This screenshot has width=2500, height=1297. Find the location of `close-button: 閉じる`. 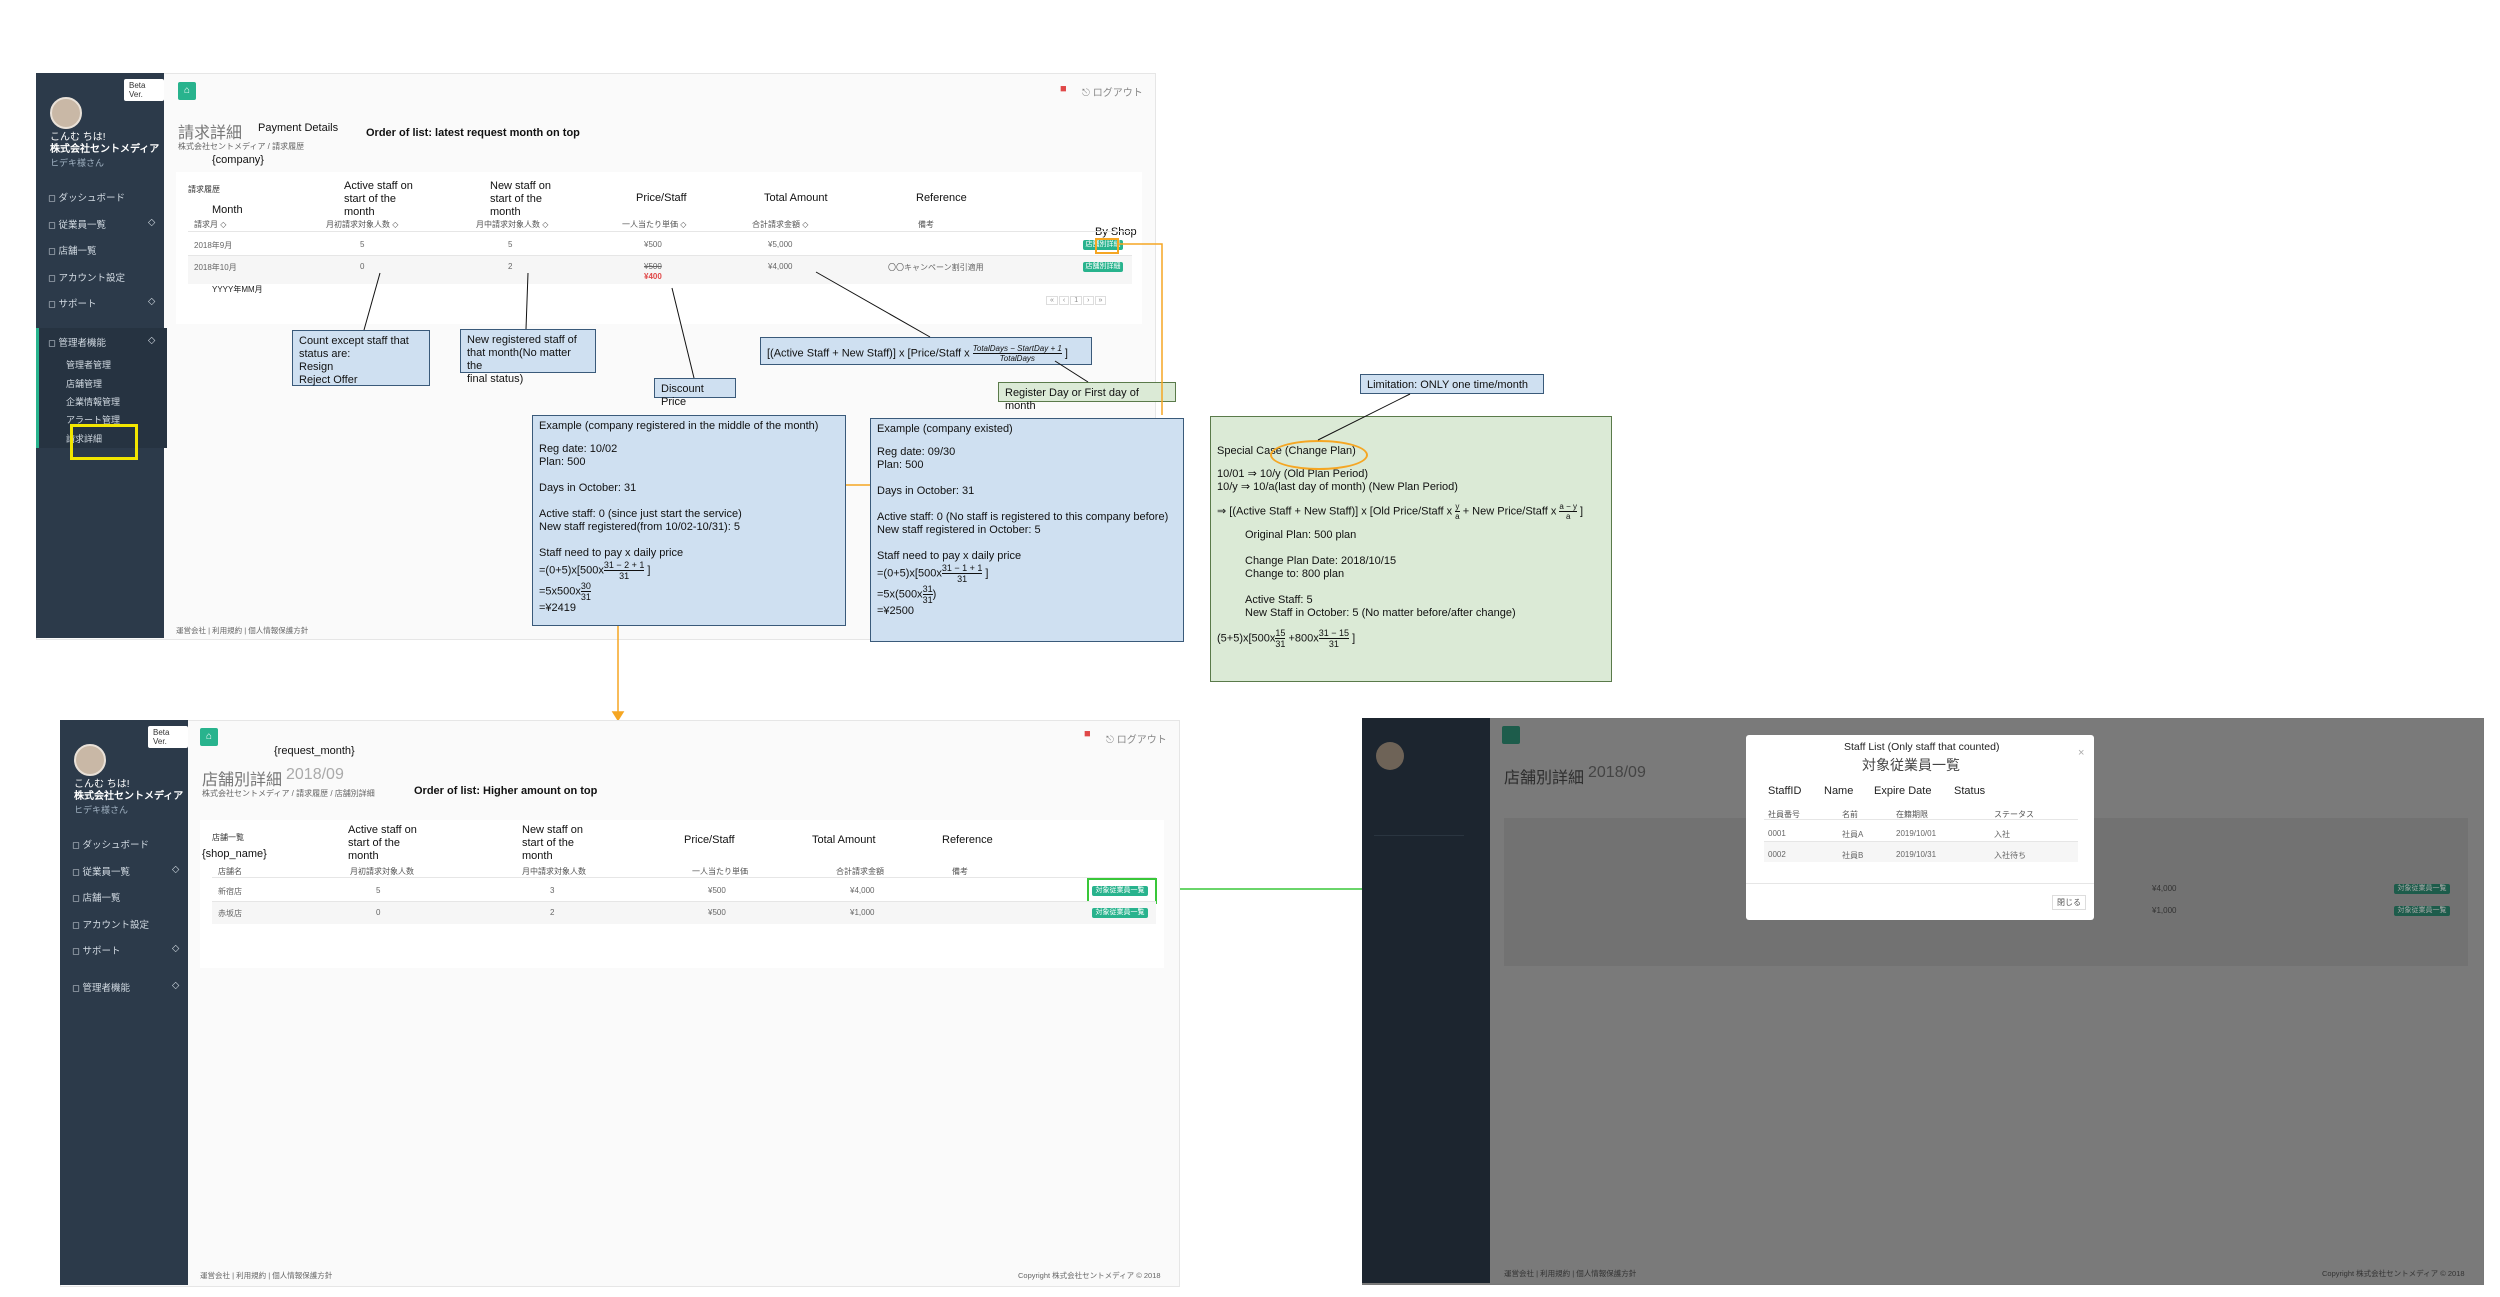

close-button: 閉じる is located at coordinates (2069, 902).